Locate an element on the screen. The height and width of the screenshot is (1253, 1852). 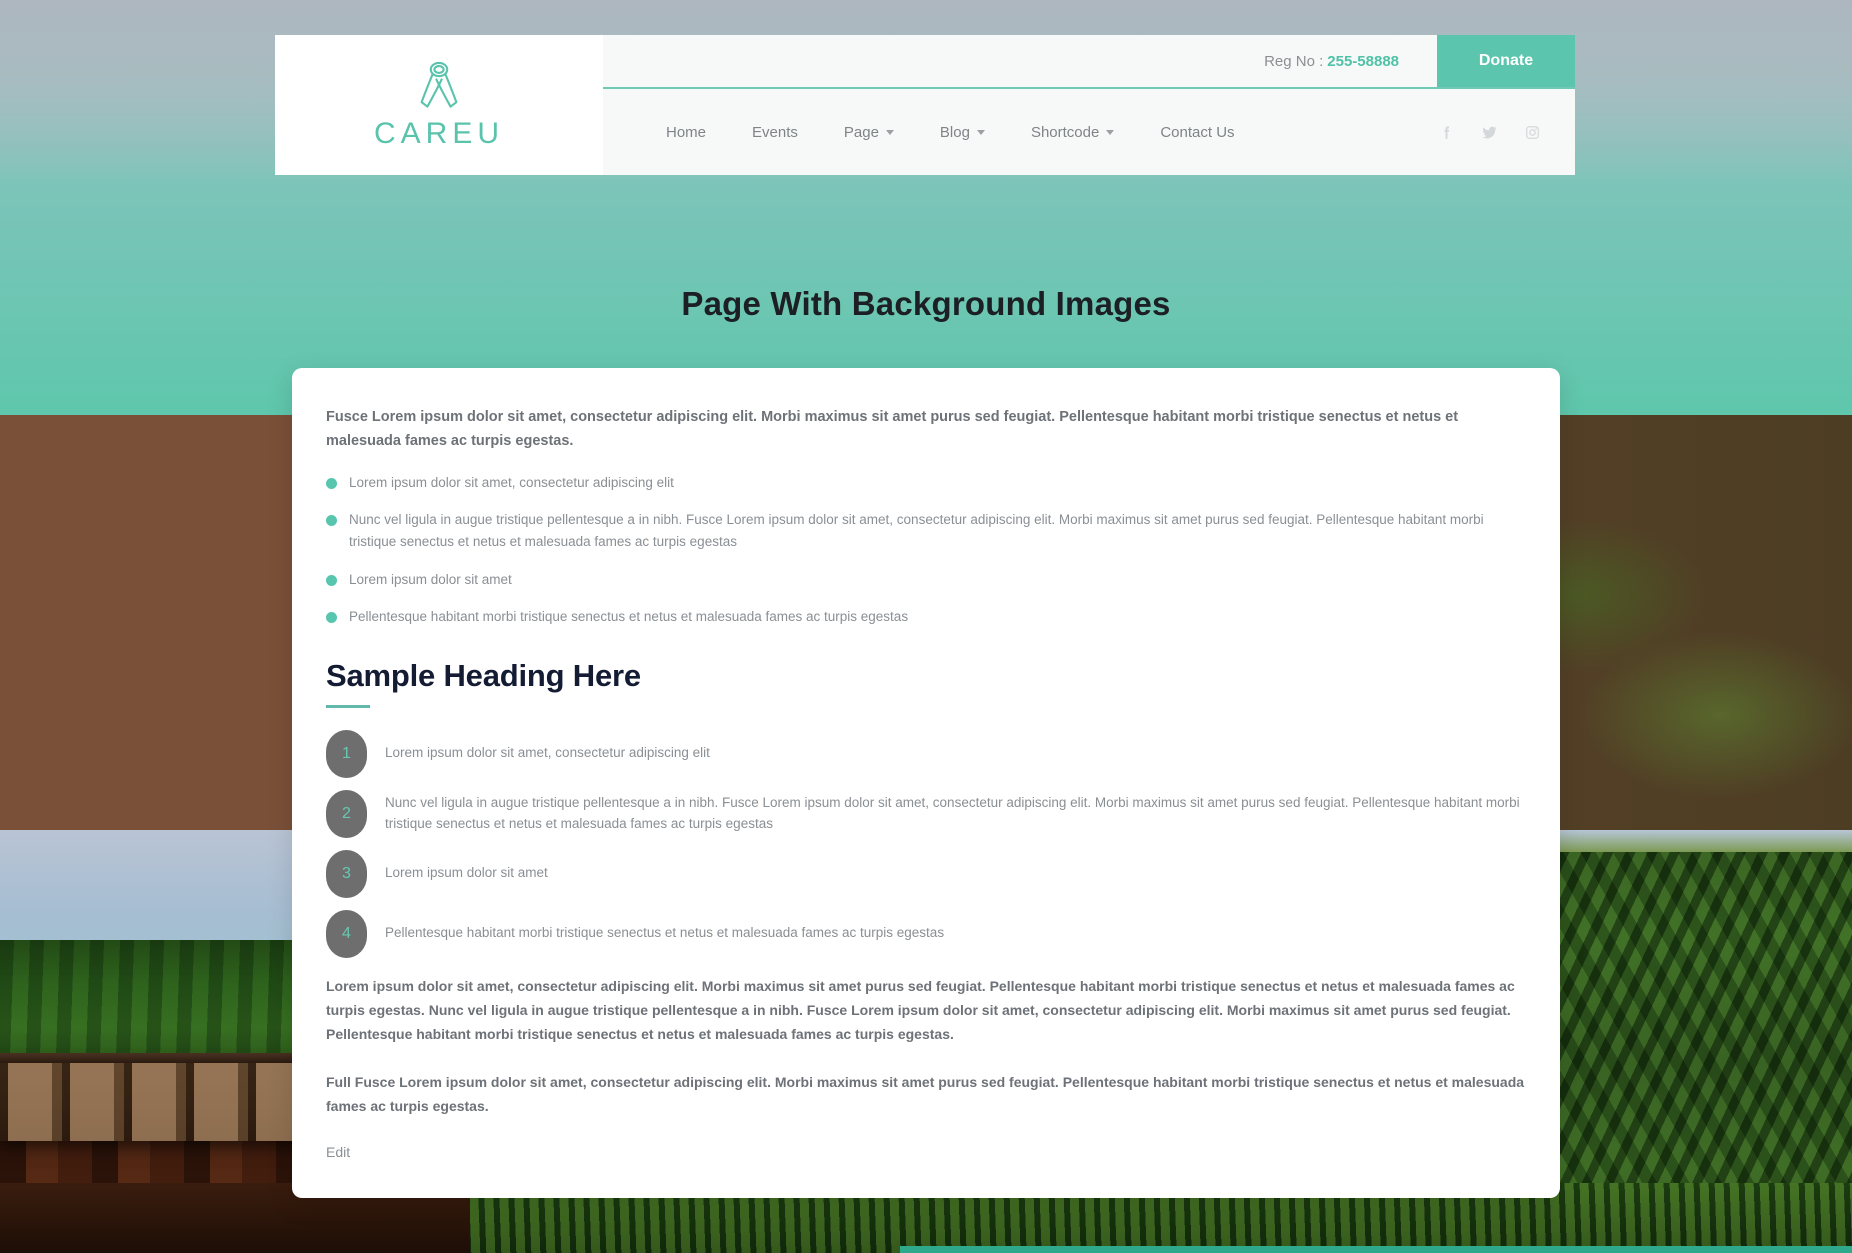
logo: CAREU is located at coordinates (439, 105).